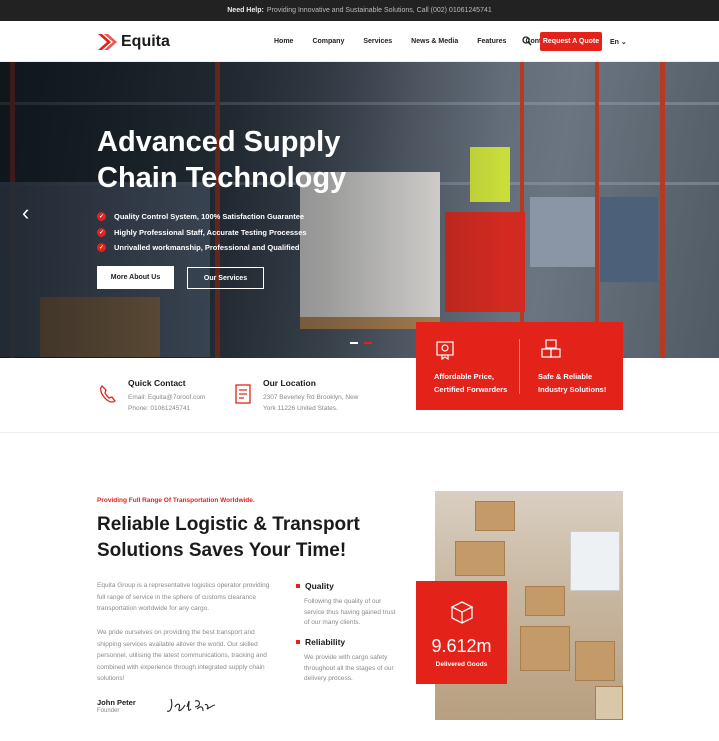  I want to click on slider-dot-active, so click(368, 343).